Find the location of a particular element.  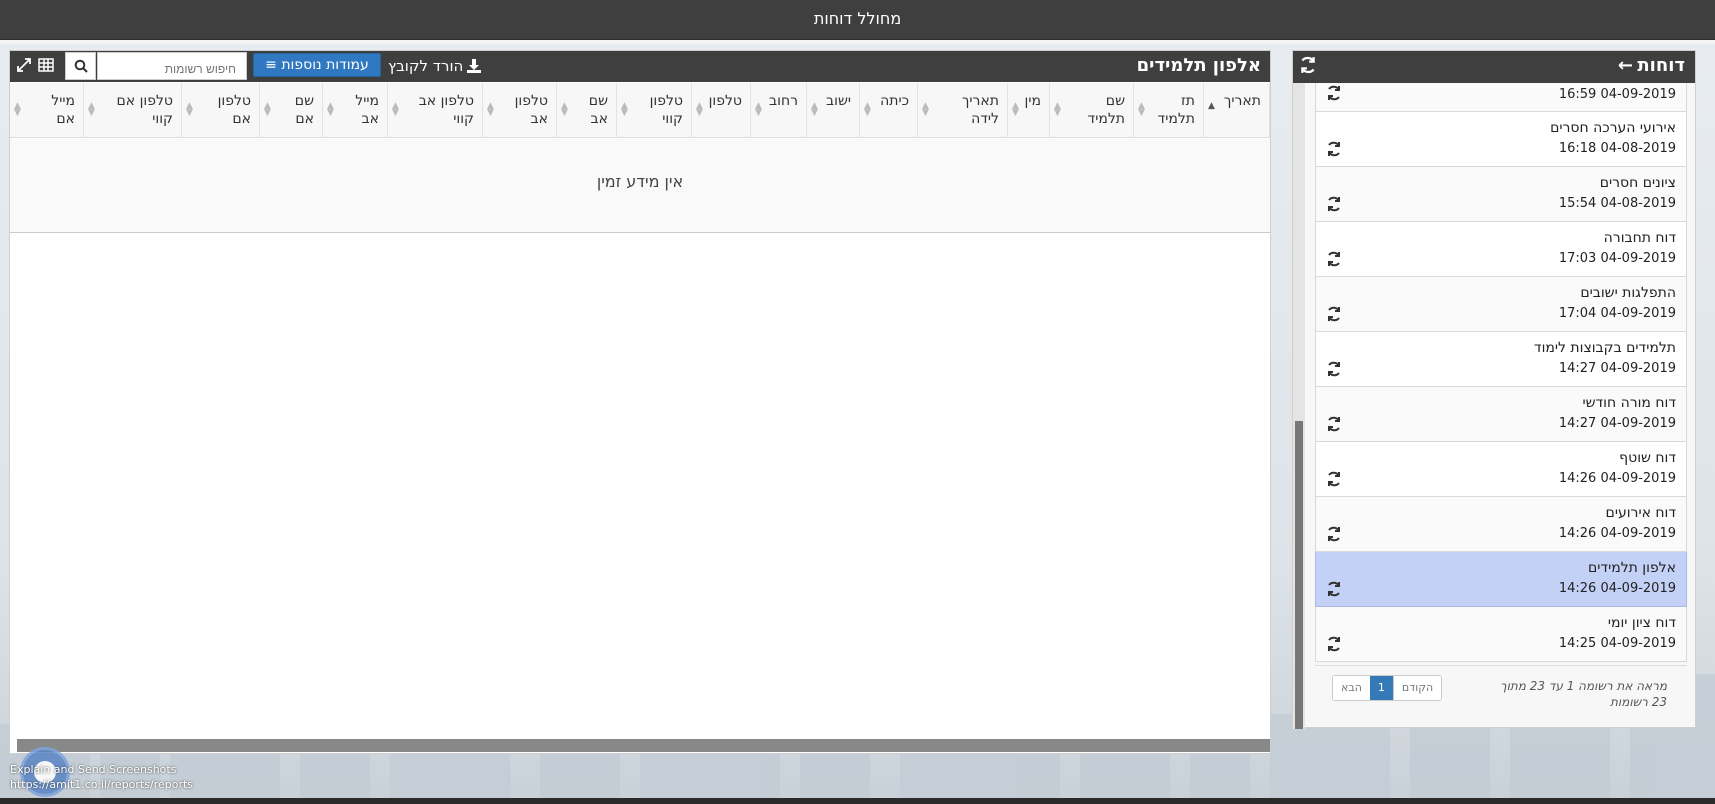

search-button is located at coordinates (80, 66).